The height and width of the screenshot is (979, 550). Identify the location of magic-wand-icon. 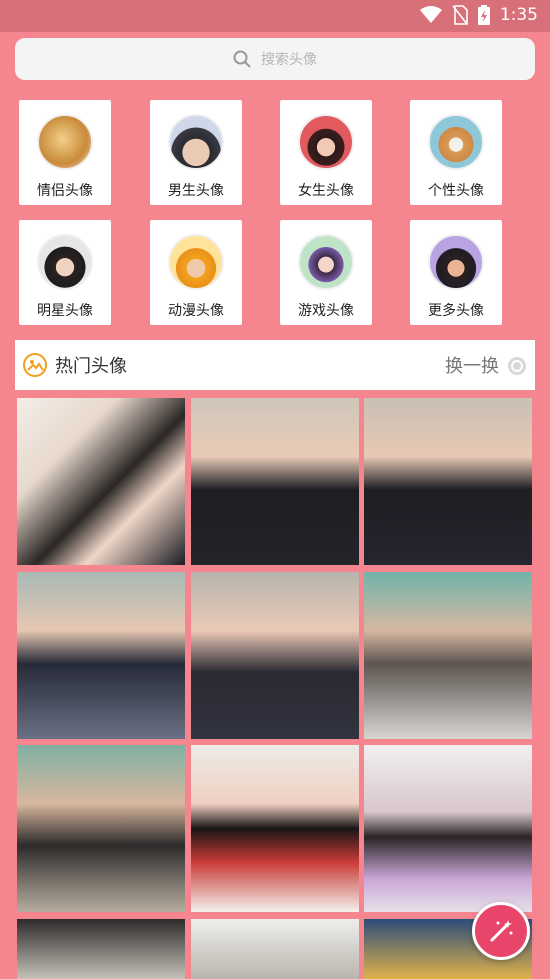
(501, 931).